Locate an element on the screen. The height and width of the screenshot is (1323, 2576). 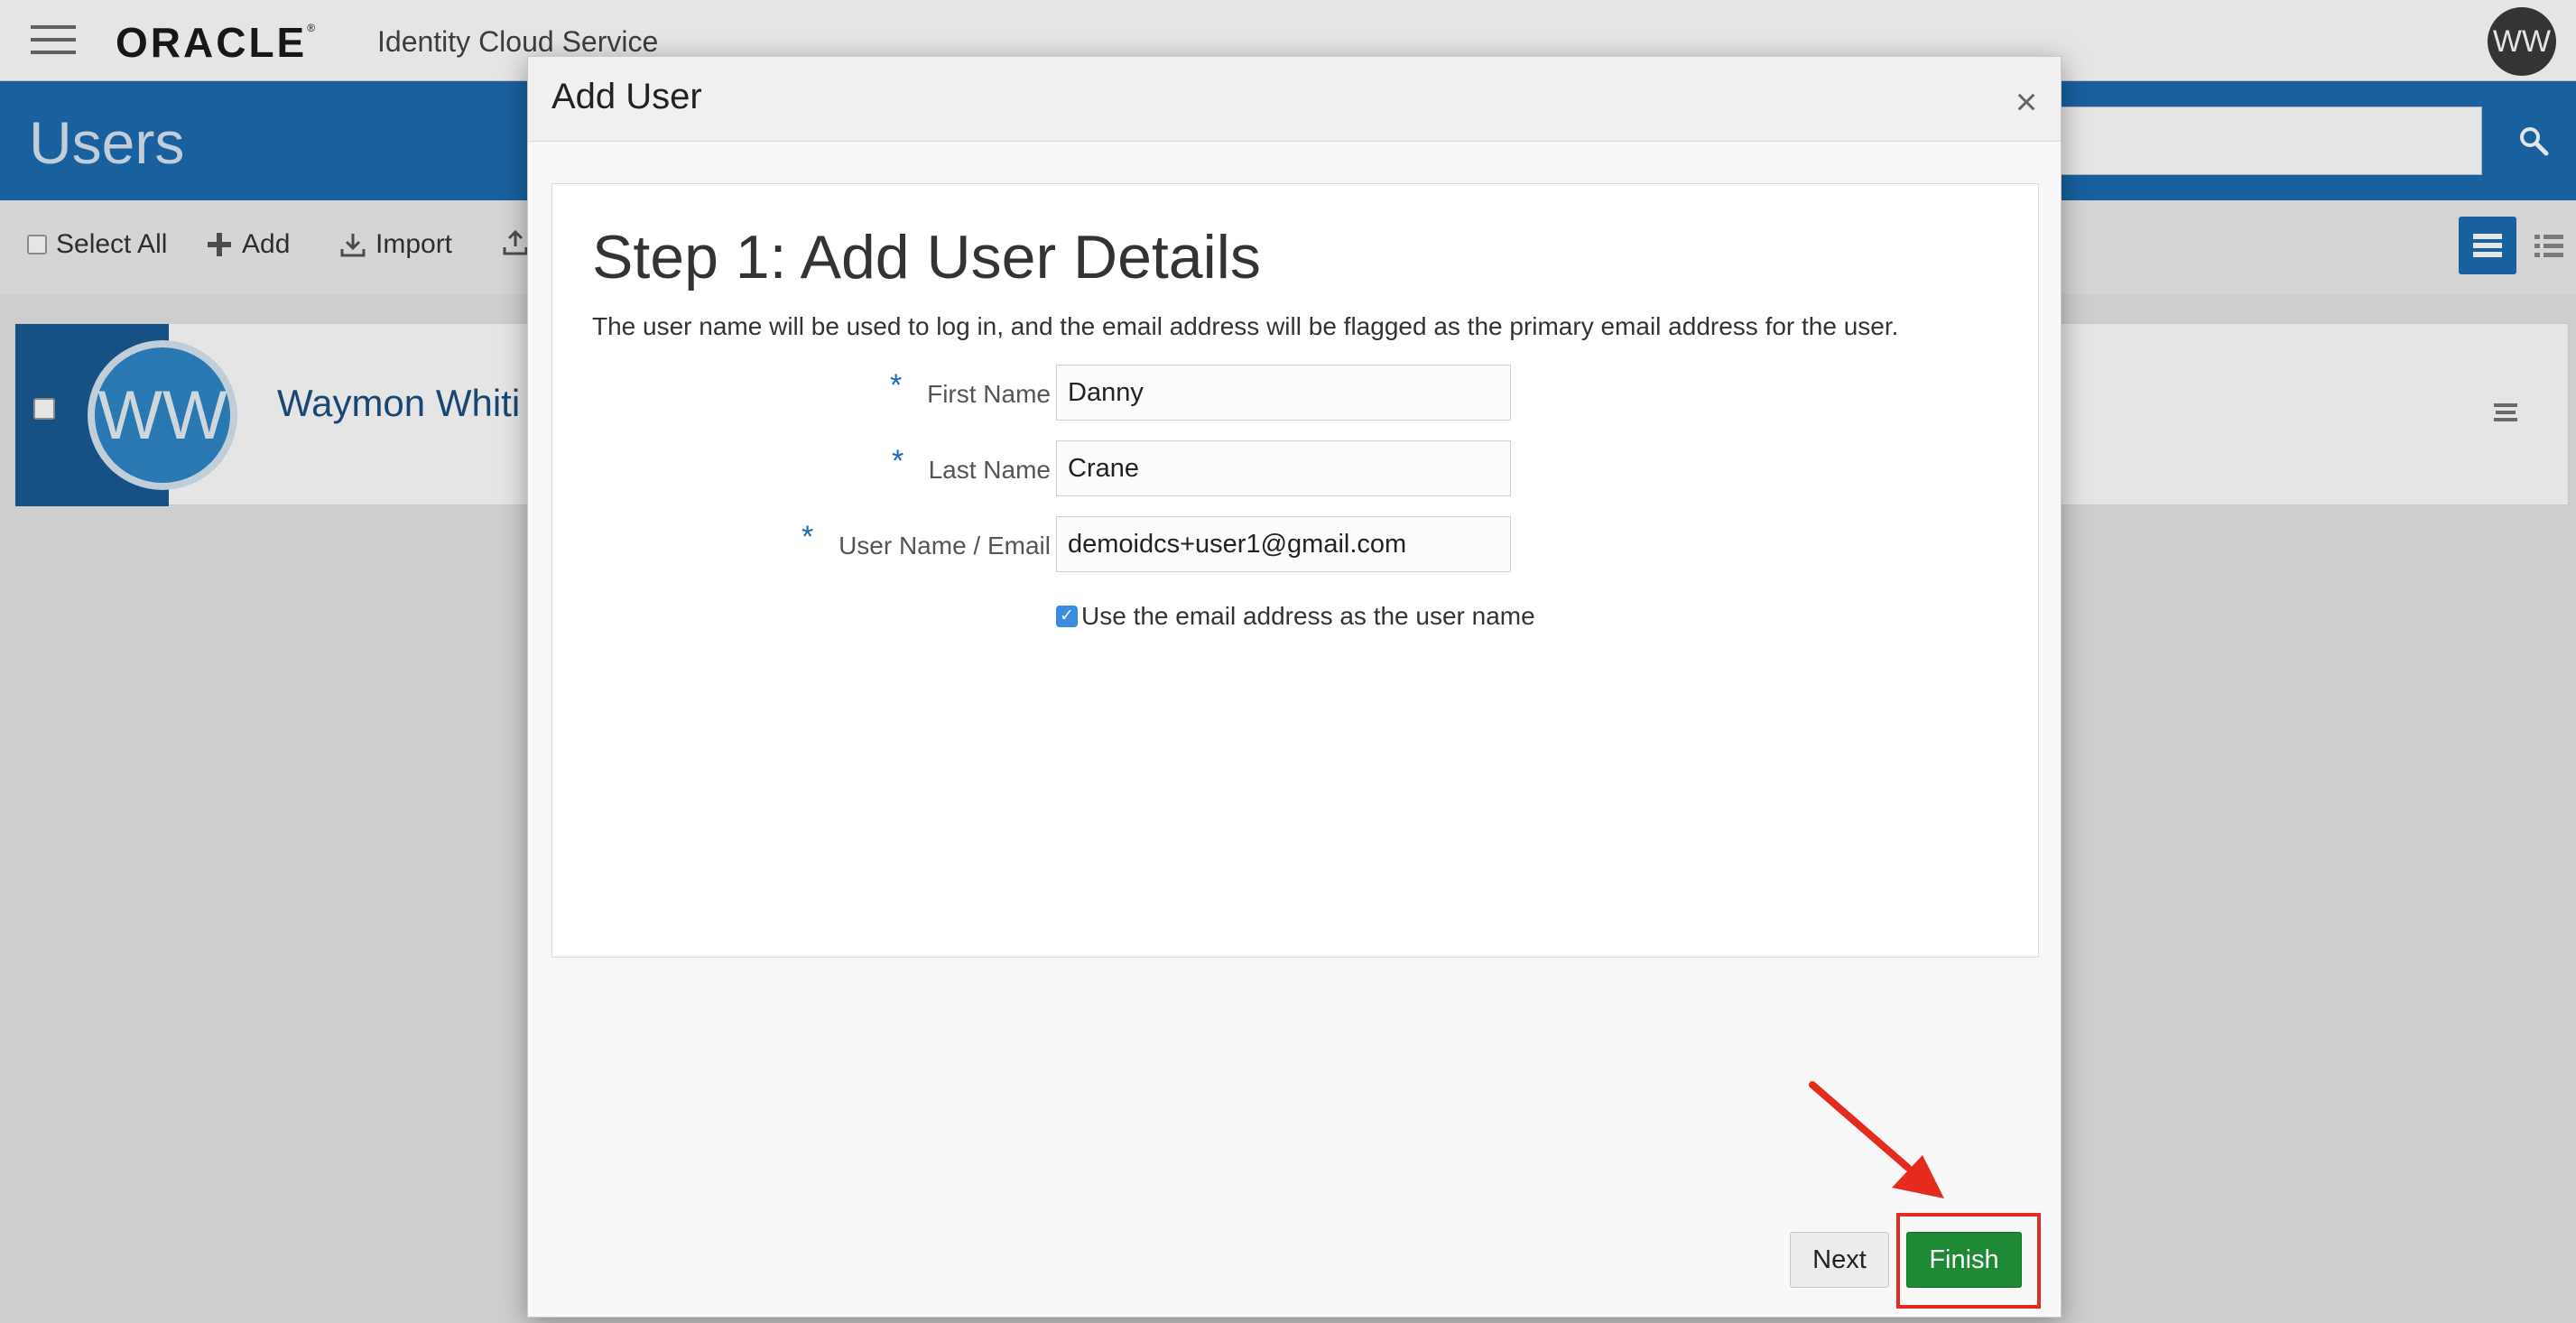
first-name-field is located at coordinates (1284, 393).